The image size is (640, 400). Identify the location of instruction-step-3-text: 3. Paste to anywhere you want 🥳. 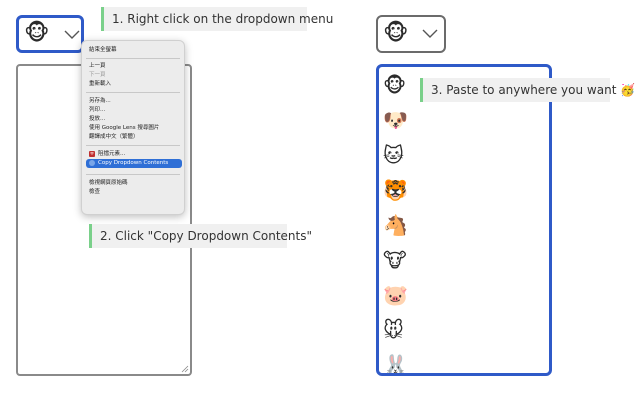
(533, 90).